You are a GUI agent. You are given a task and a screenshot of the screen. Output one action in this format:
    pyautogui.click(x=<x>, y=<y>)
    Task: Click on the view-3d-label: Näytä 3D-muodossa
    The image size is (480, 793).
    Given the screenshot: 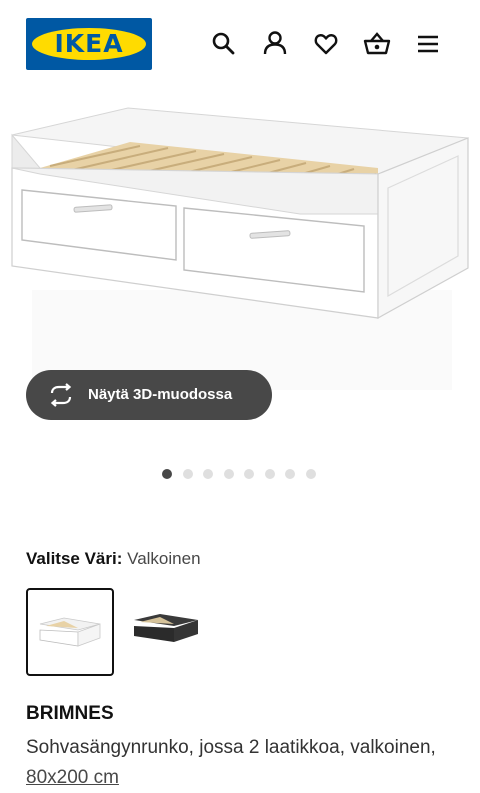 What is the action you would take?
    pyautogui.click(x=160, y=394)
    